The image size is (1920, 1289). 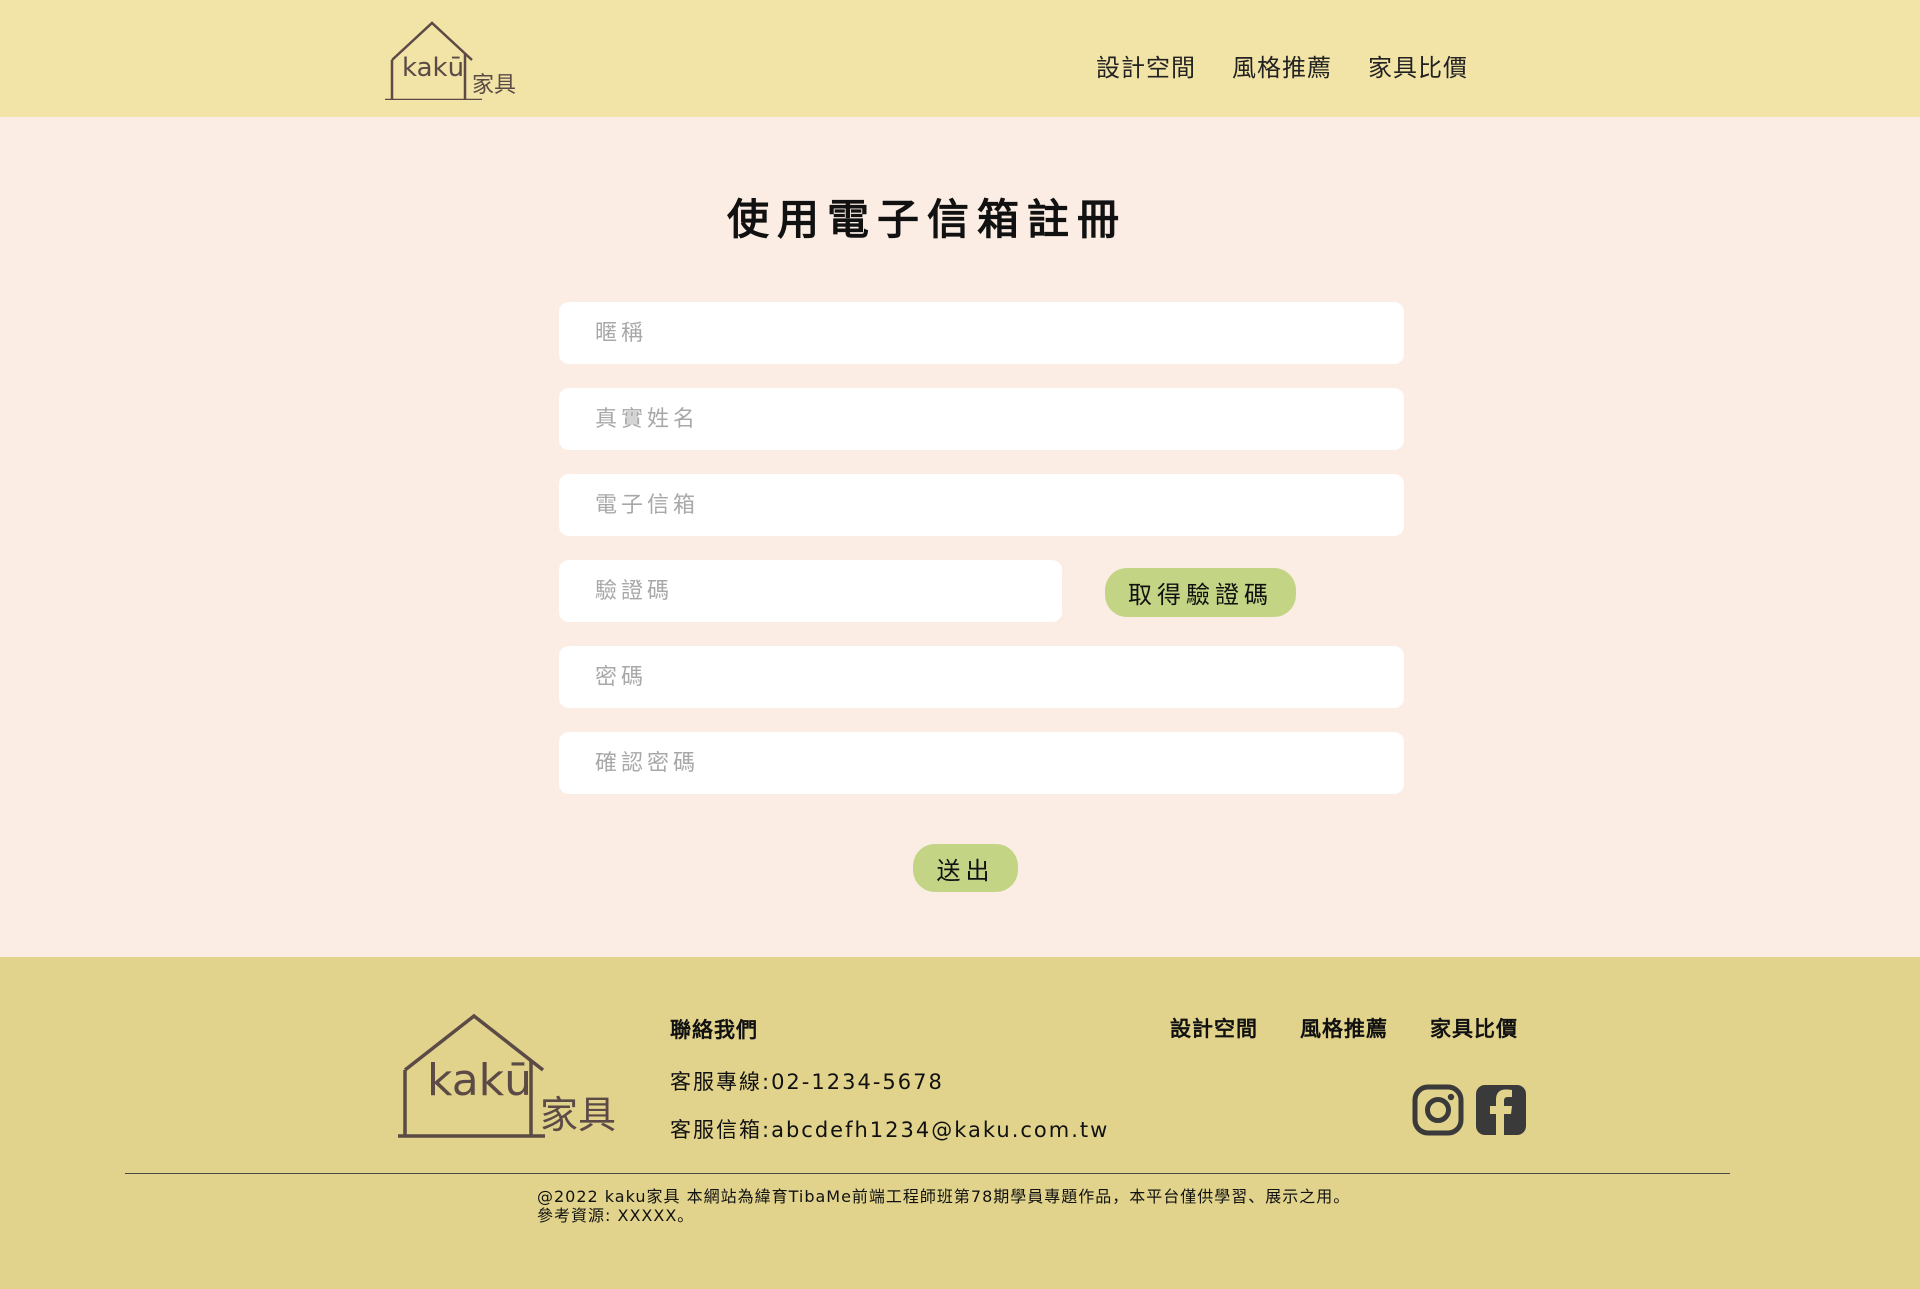 I want to click on email-input, so click(x=981, y=505).